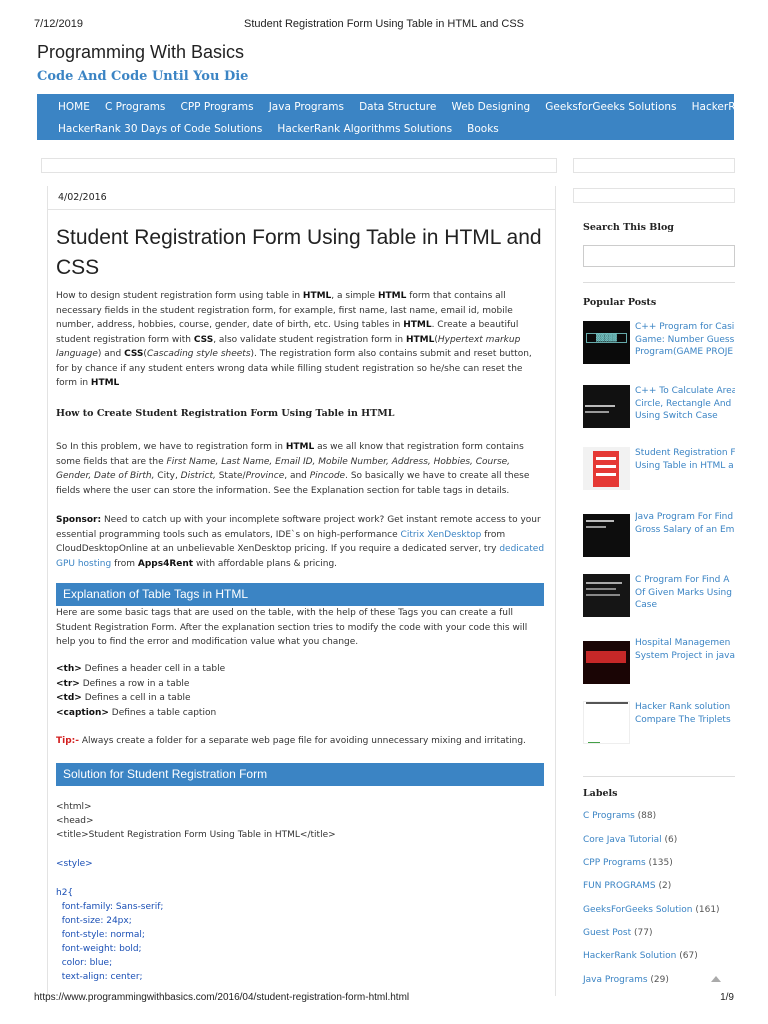 The image size is (768, 1024). I want to click on label-link: C Programs (88), so click(619, 816).